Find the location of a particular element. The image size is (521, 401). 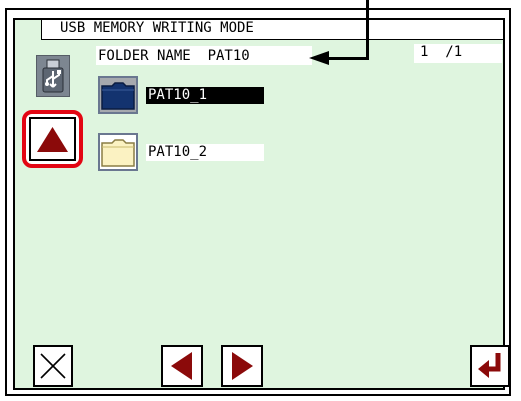

folder-selected-icon is located at coordinates (118, 96).